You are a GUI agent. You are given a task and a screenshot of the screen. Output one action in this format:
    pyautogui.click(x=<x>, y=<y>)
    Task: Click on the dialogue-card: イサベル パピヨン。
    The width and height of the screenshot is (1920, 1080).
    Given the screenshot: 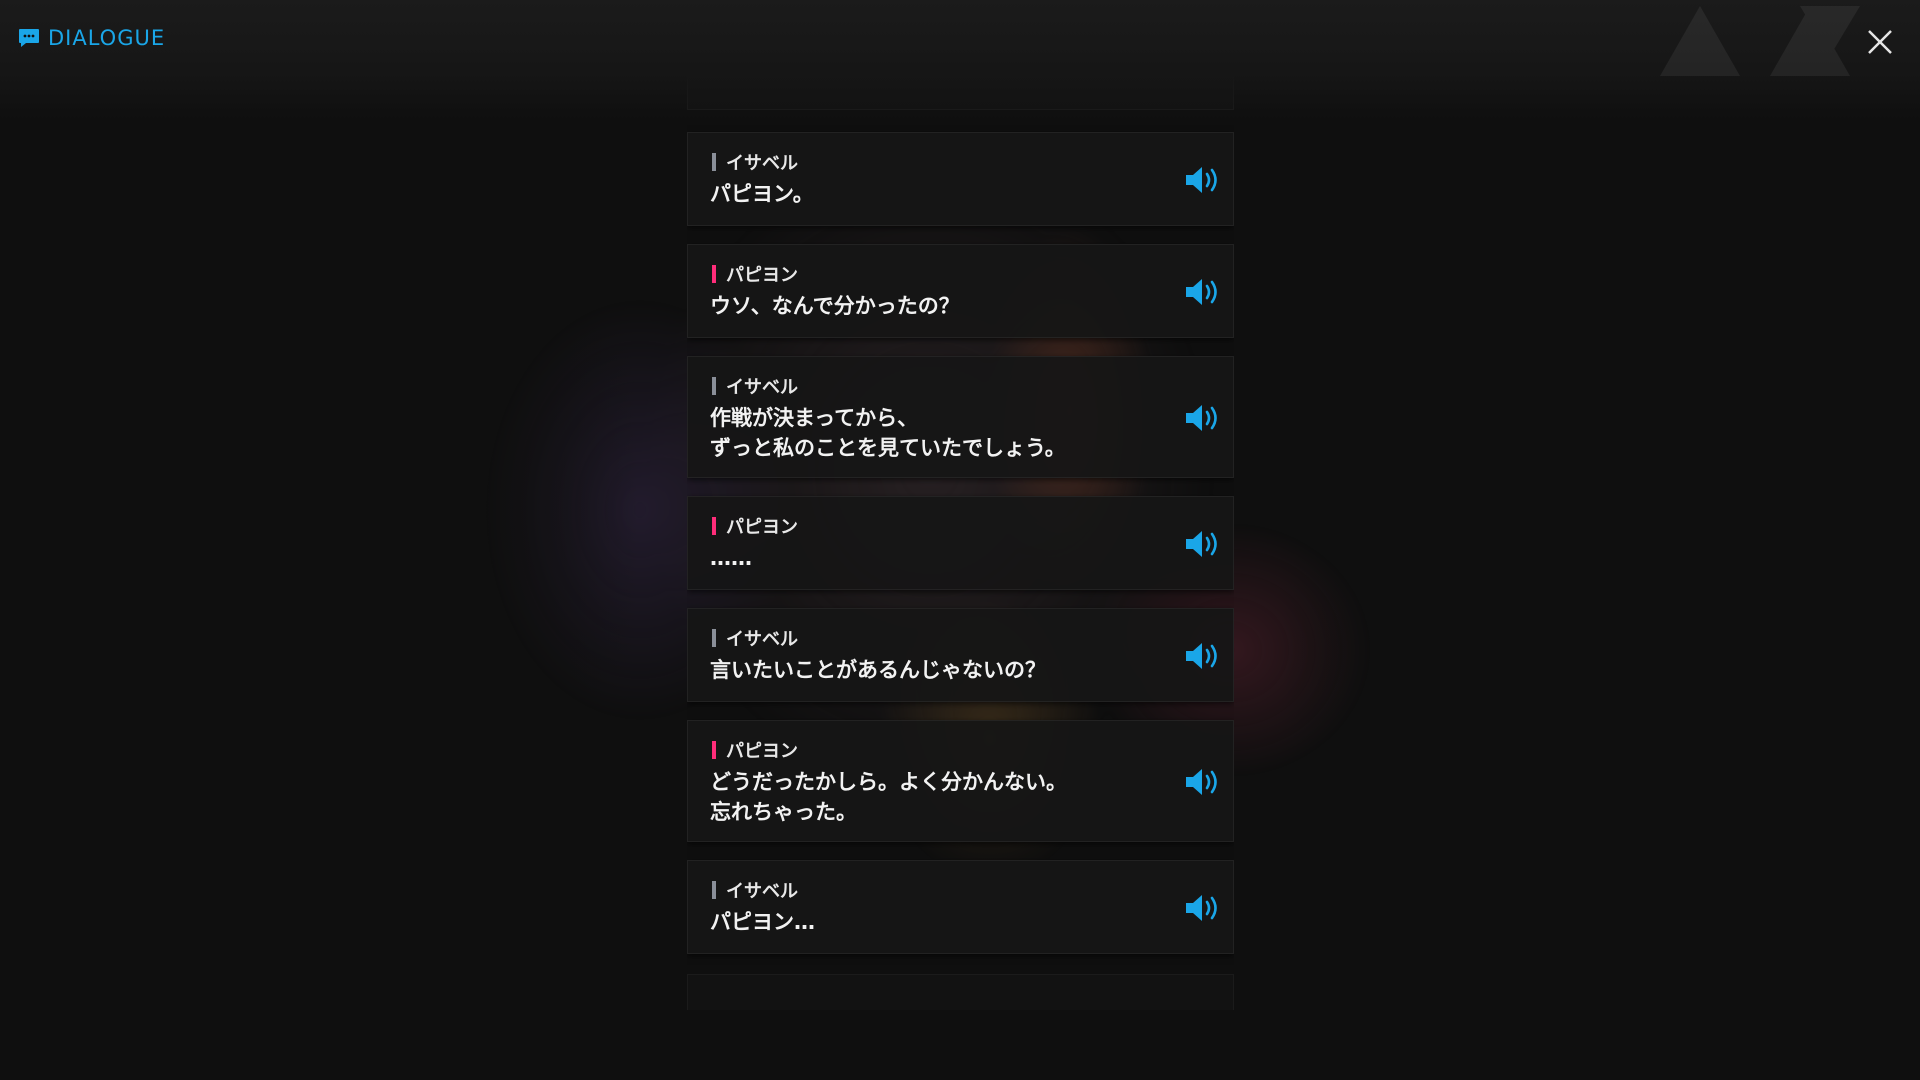 What is the action you would take?
    pyautogui.click(x=960, y=179)
    